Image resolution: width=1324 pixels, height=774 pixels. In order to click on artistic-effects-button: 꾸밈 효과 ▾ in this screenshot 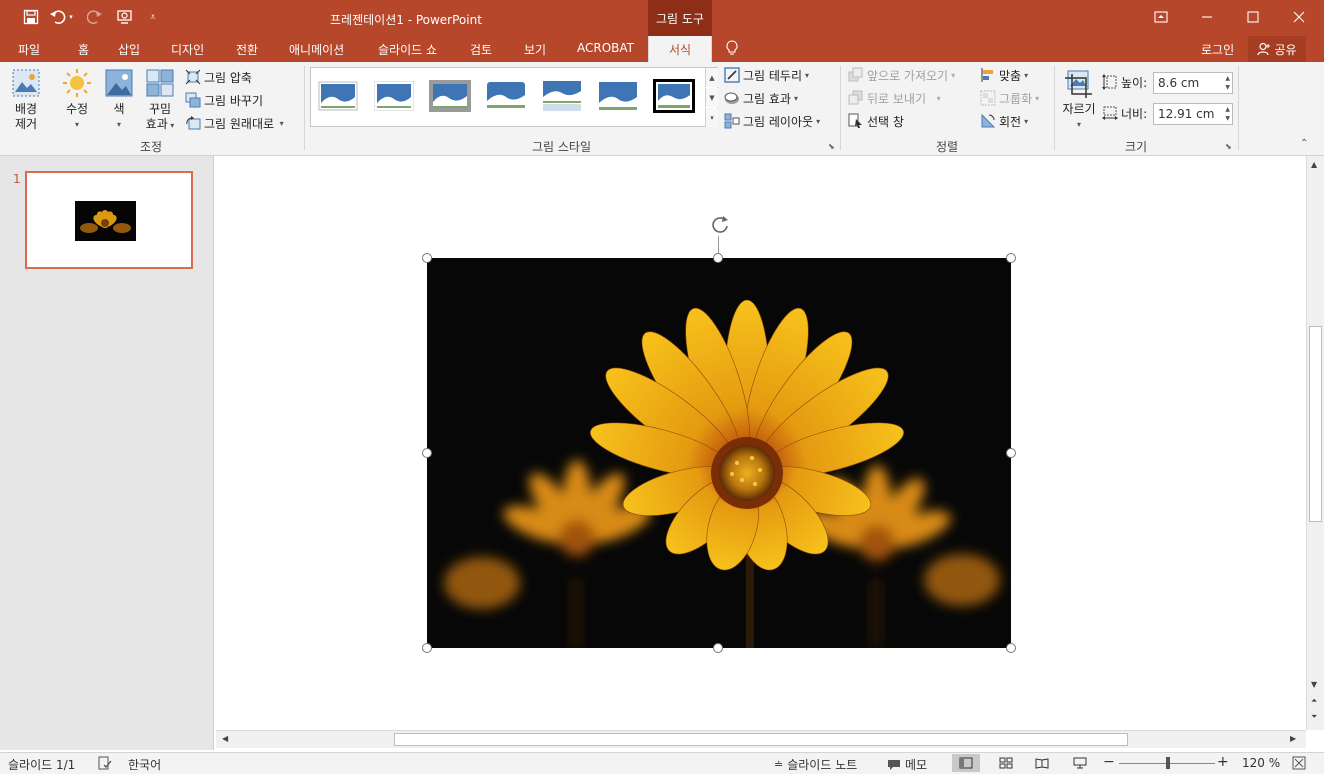, I will do `click(160, 100)`.